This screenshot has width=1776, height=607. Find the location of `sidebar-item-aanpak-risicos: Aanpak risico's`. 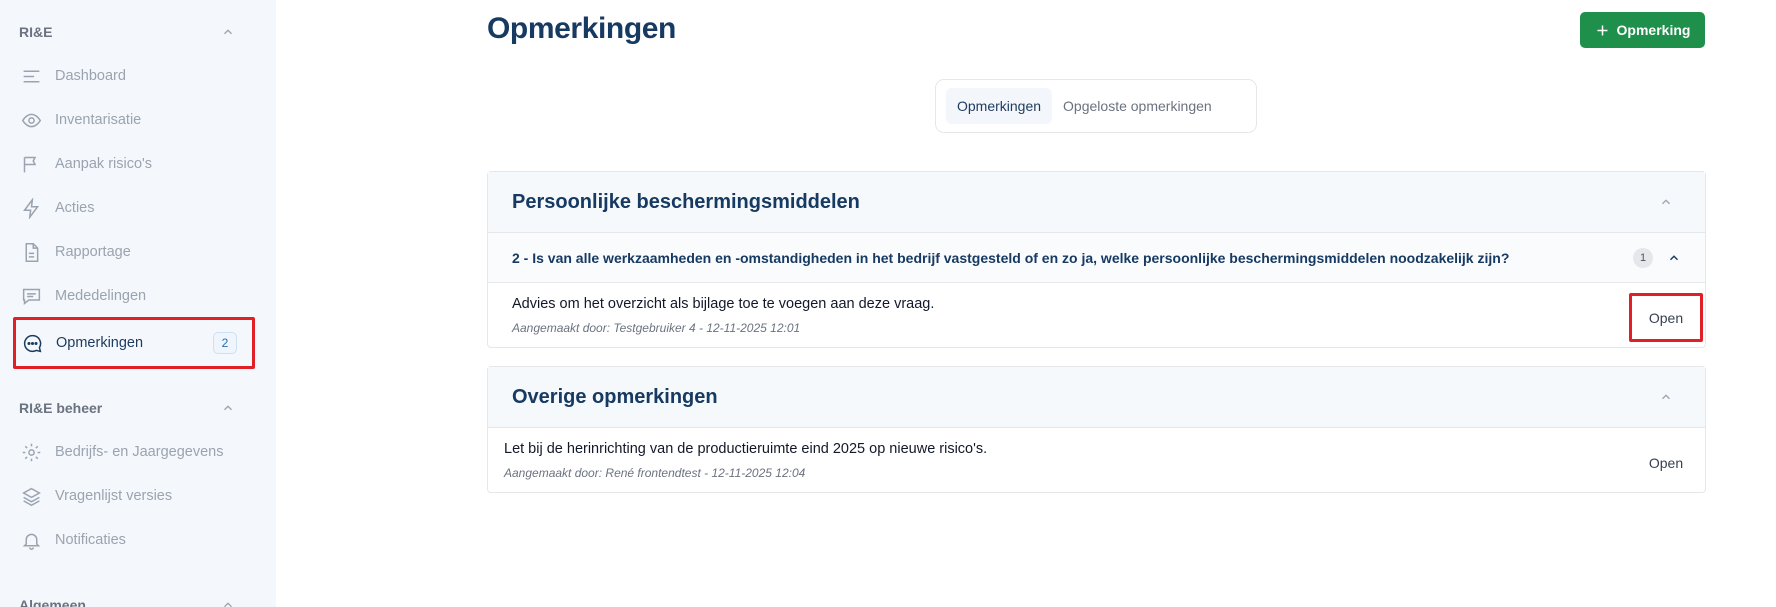

sidebar-item-aanpak-risicos: Aanpak risico's is located at coordinates (133, 164).